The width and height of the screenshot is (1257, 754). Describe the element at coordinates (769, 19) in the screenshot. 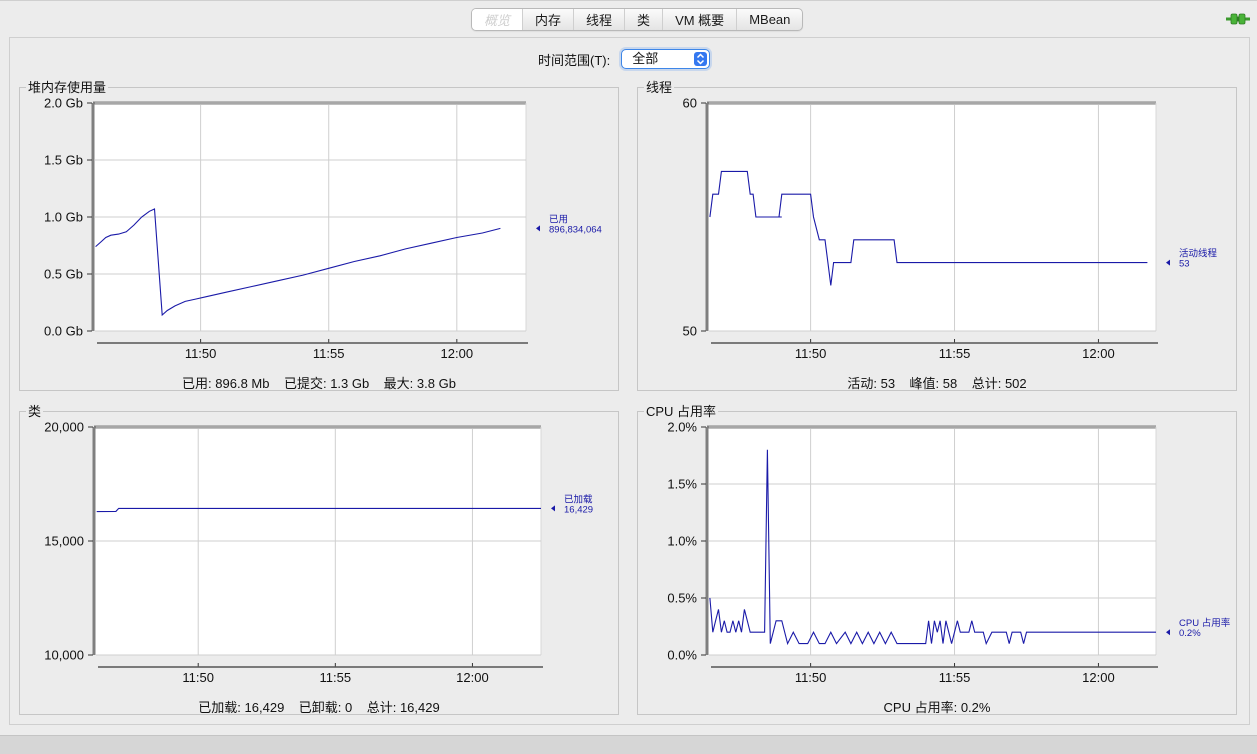

I see `tab-mbean: MBean` at that location.